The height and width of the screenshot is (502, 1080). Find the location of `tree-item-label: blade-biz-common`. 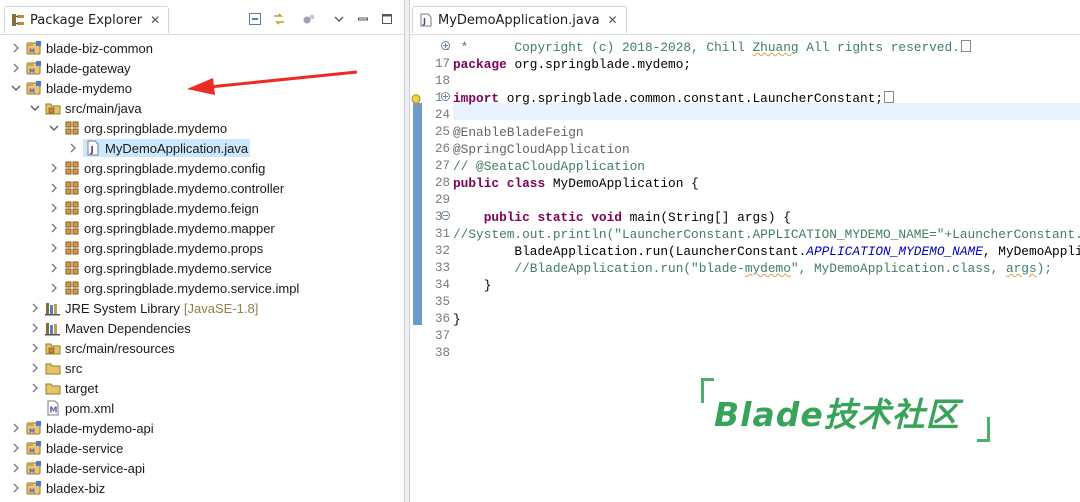

tree-item-label: blade-biz-common is located at coordinates (99, 48).